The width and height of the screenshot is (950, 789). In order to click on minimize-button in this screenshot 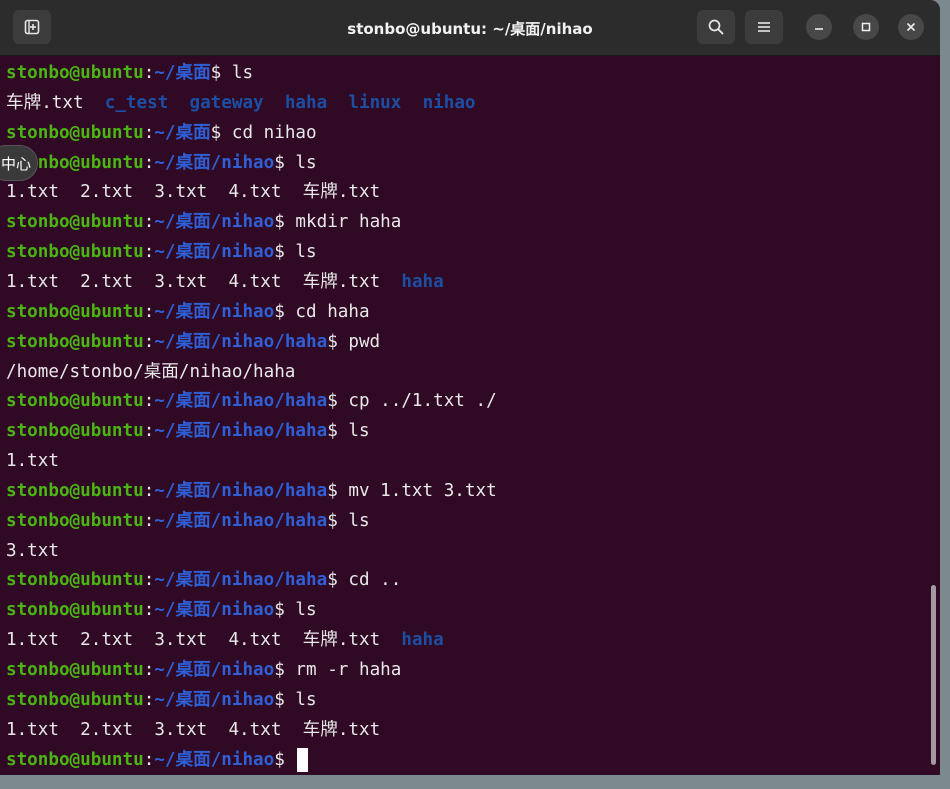, I will do `click(819, 27)`.